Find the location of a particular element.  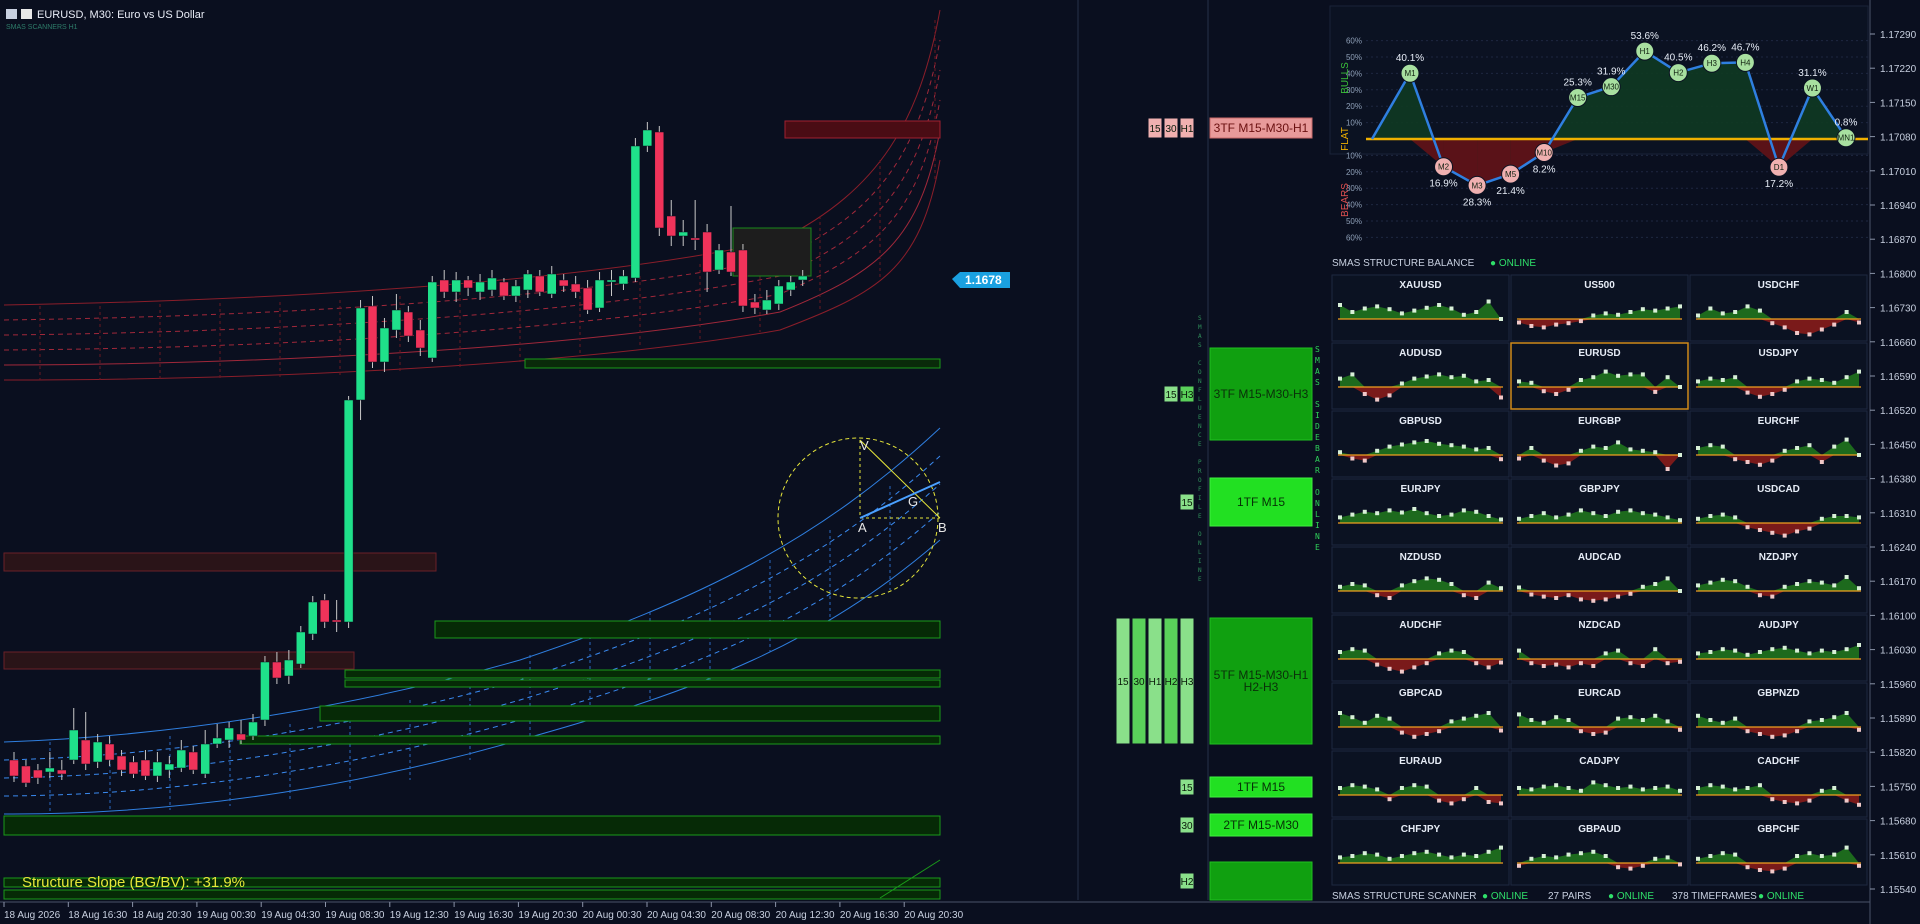

scanner-status-3: ● ONLINE is located at coordinates (1781, 896).